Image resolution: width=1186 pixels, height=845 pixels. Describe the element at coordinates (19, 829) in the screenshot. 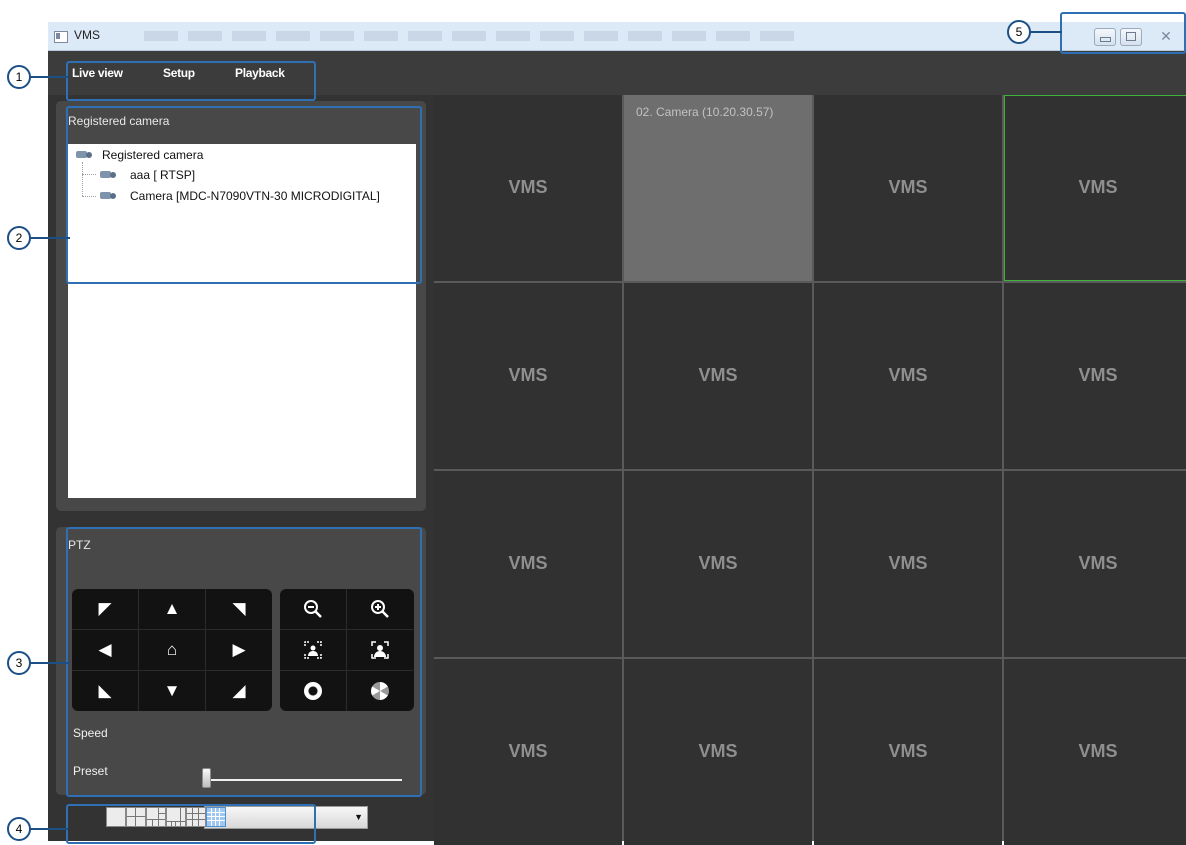

I see `callout-badge-4: 4` at that location.